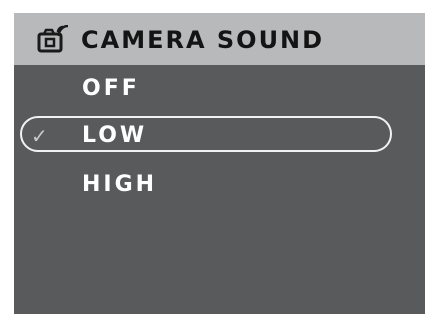 This screenshot has height=314, width=427. I want to click on selection-highlight, so click(206, 134).